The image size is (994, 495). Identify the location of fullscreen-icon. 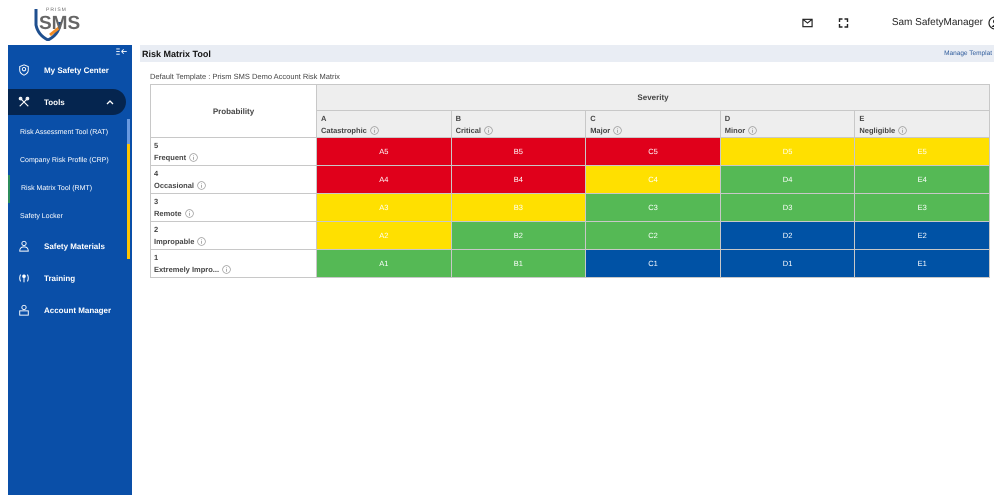
(843, 23).